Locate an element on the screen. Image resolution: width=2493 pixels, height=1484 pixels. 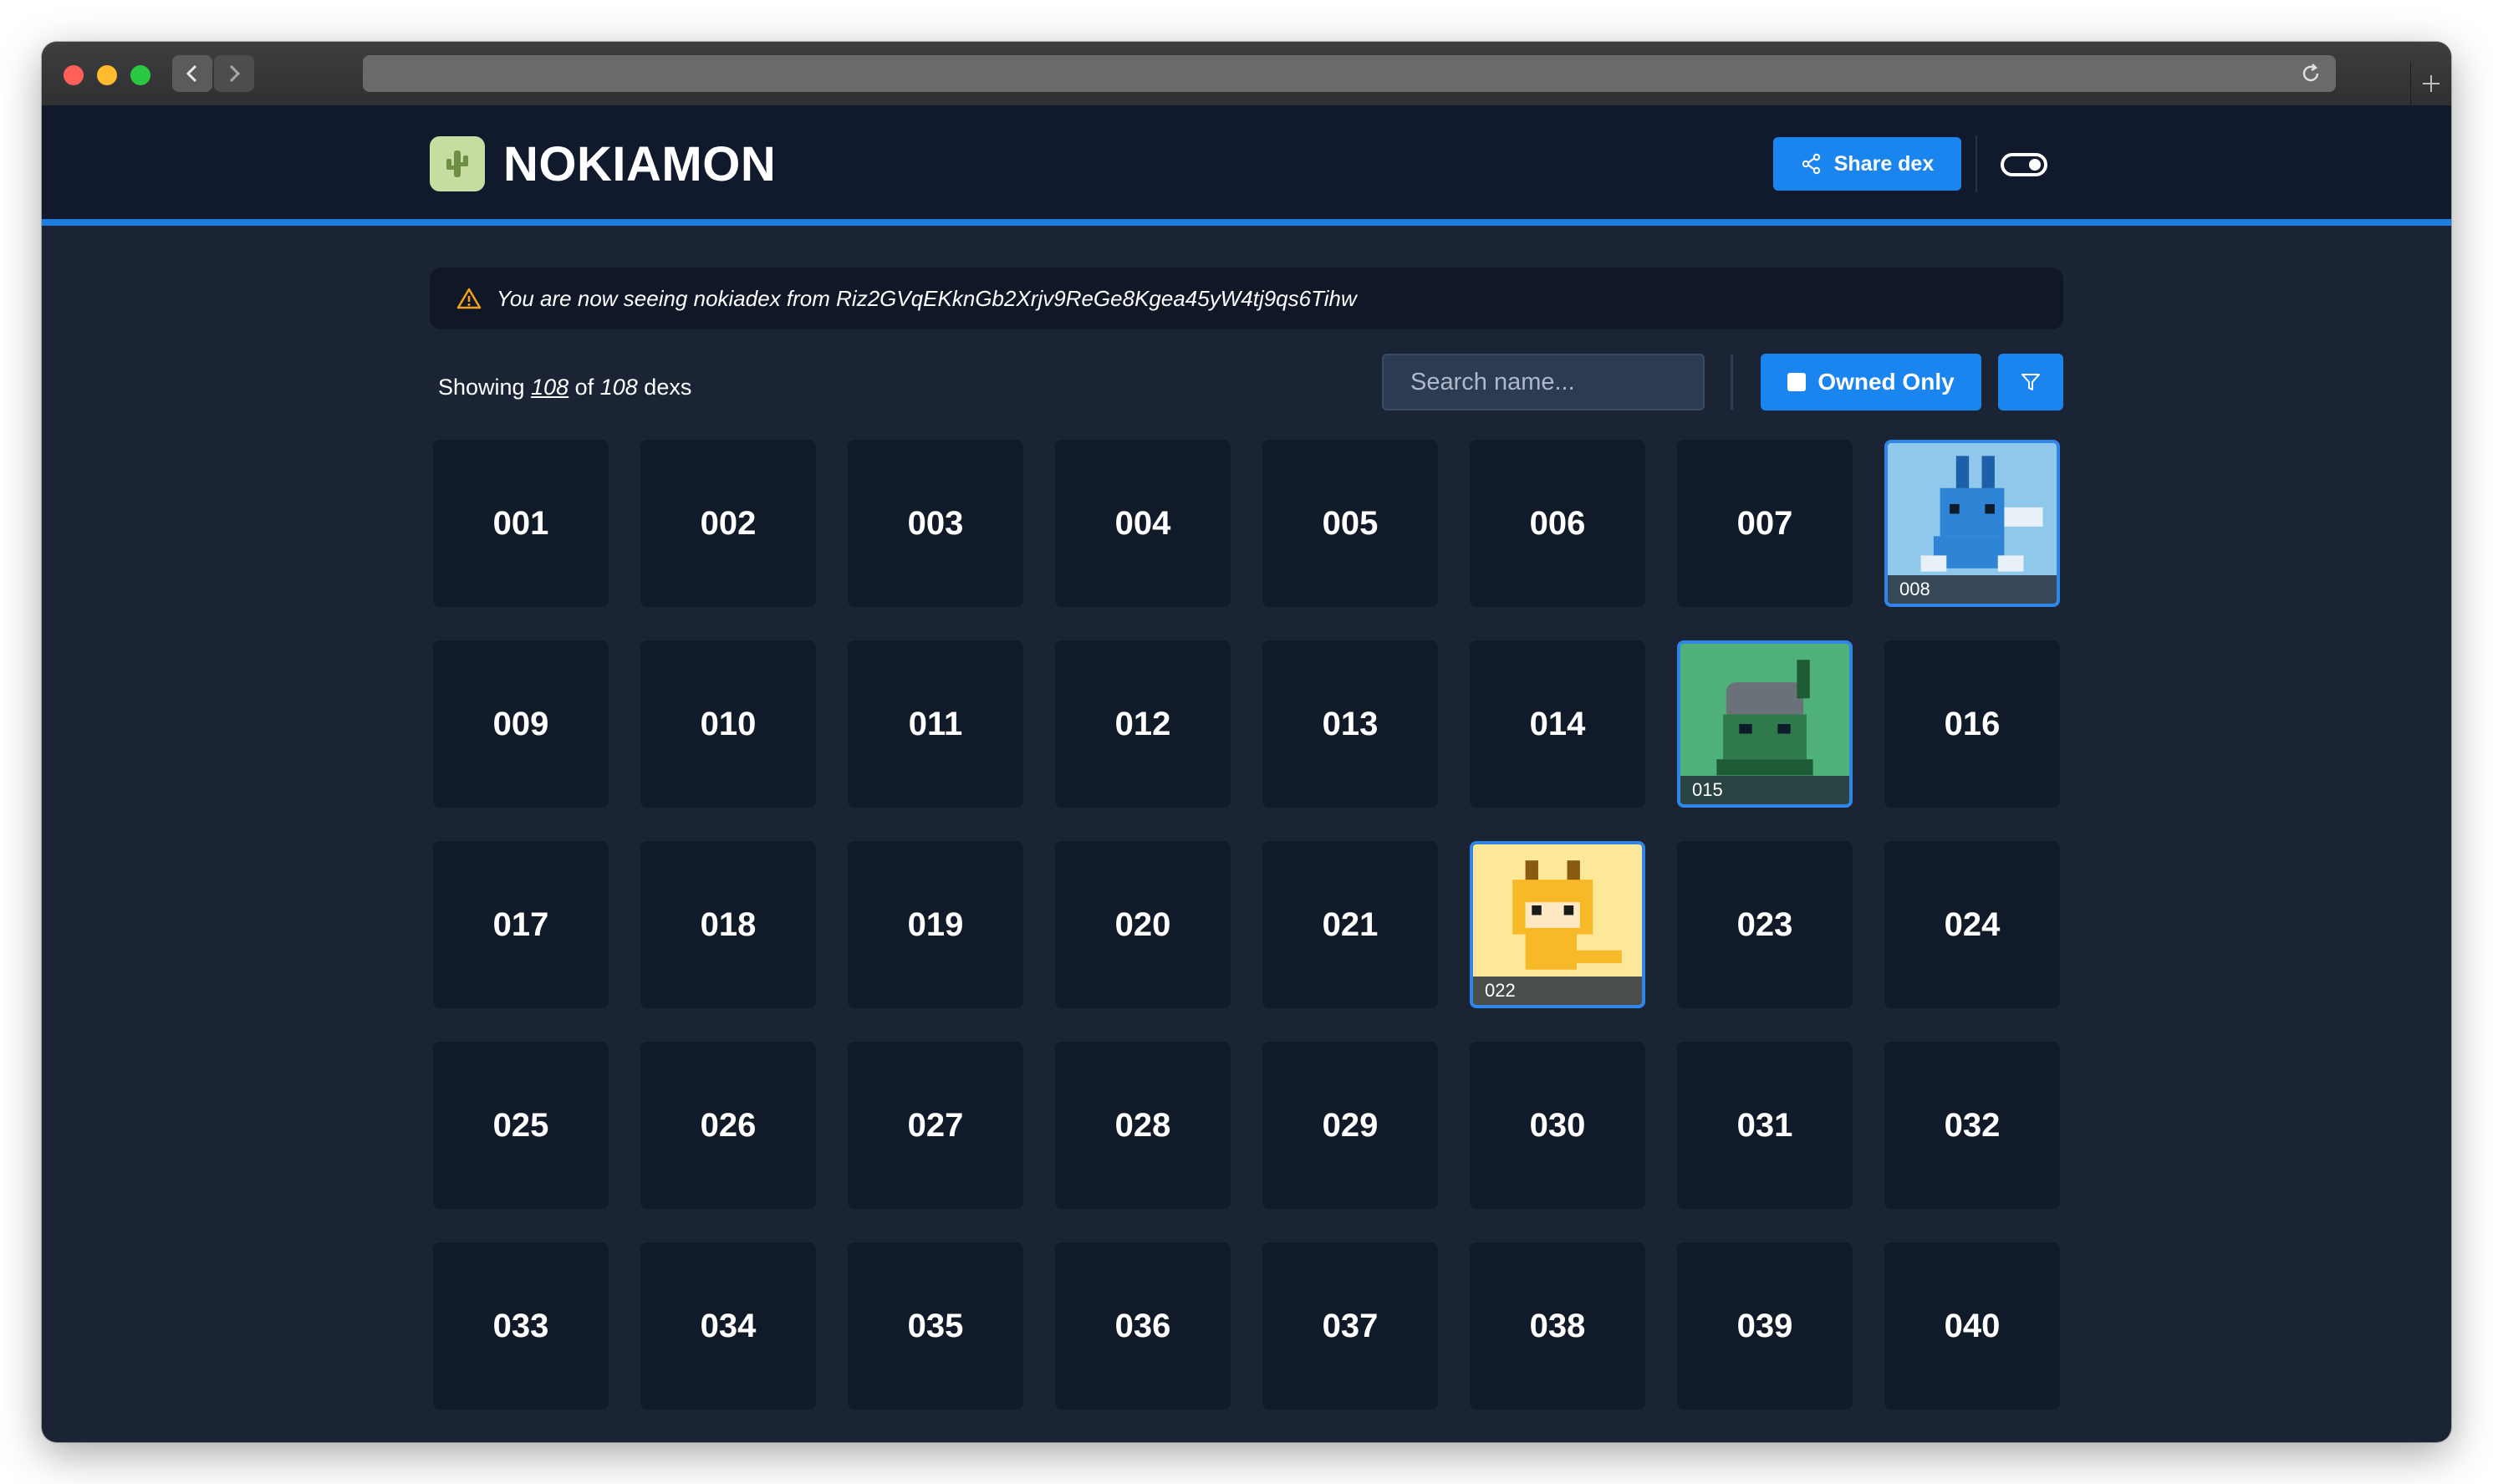
dex-card-002: 002 is located at coordinates (728, 523).